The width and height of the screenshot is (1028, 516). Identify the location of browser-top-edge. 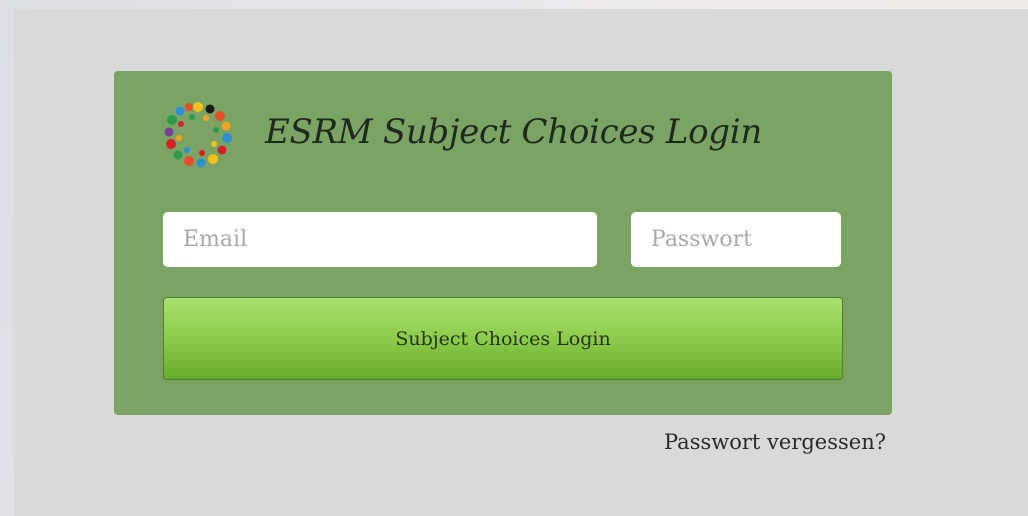
(514, 4).